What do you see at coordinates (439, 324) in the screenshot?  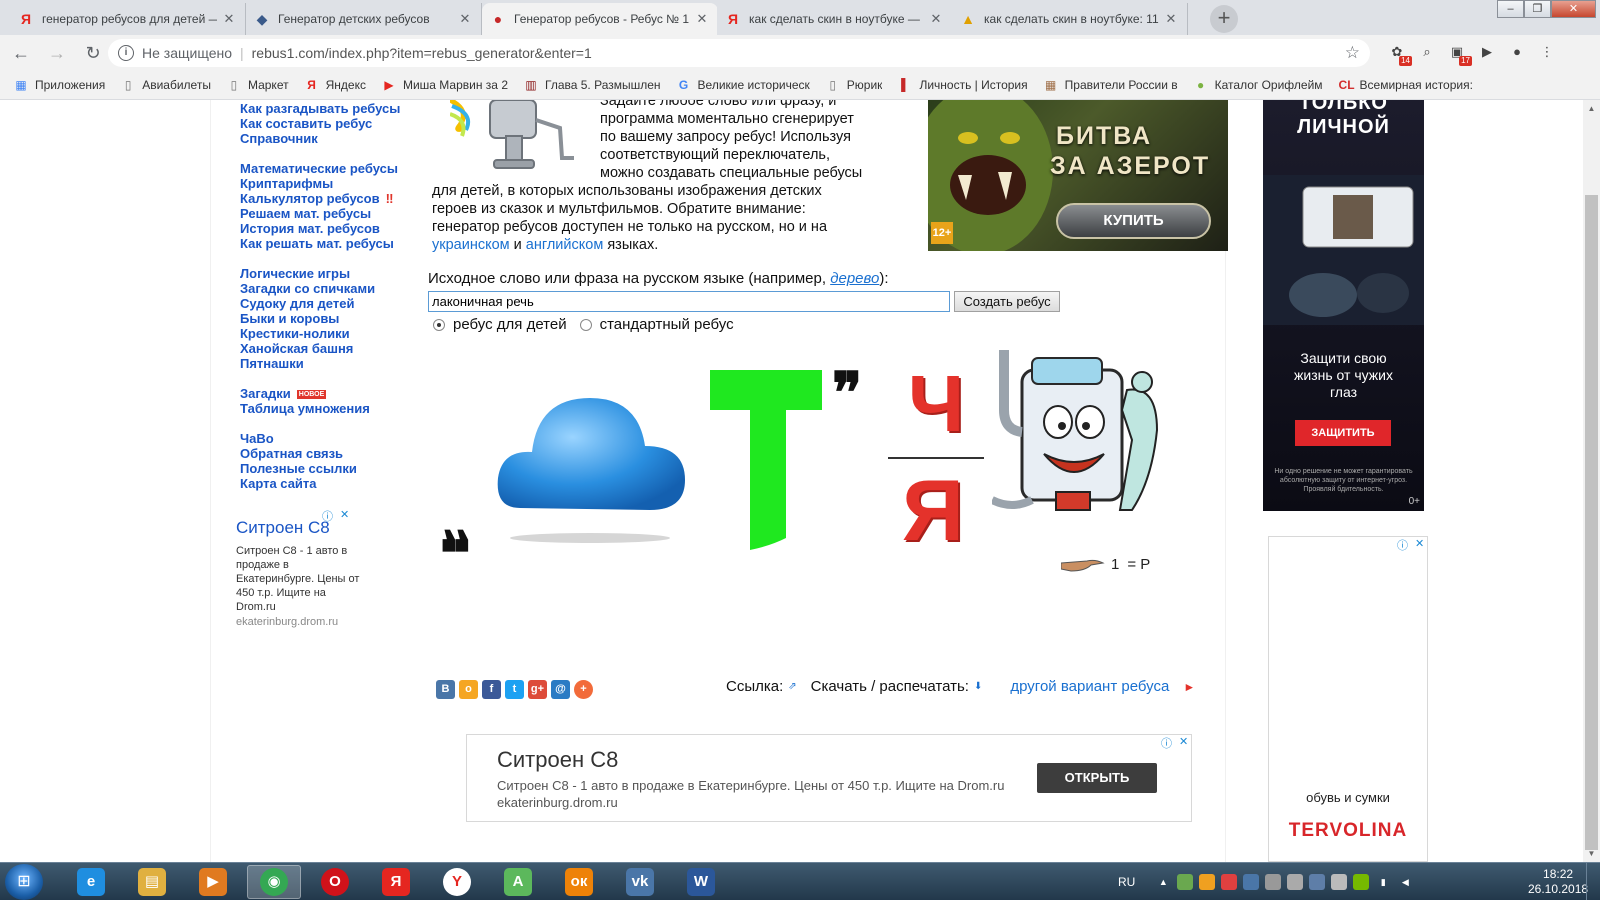 I see `radio-kids` at bounding box center [439, 324].